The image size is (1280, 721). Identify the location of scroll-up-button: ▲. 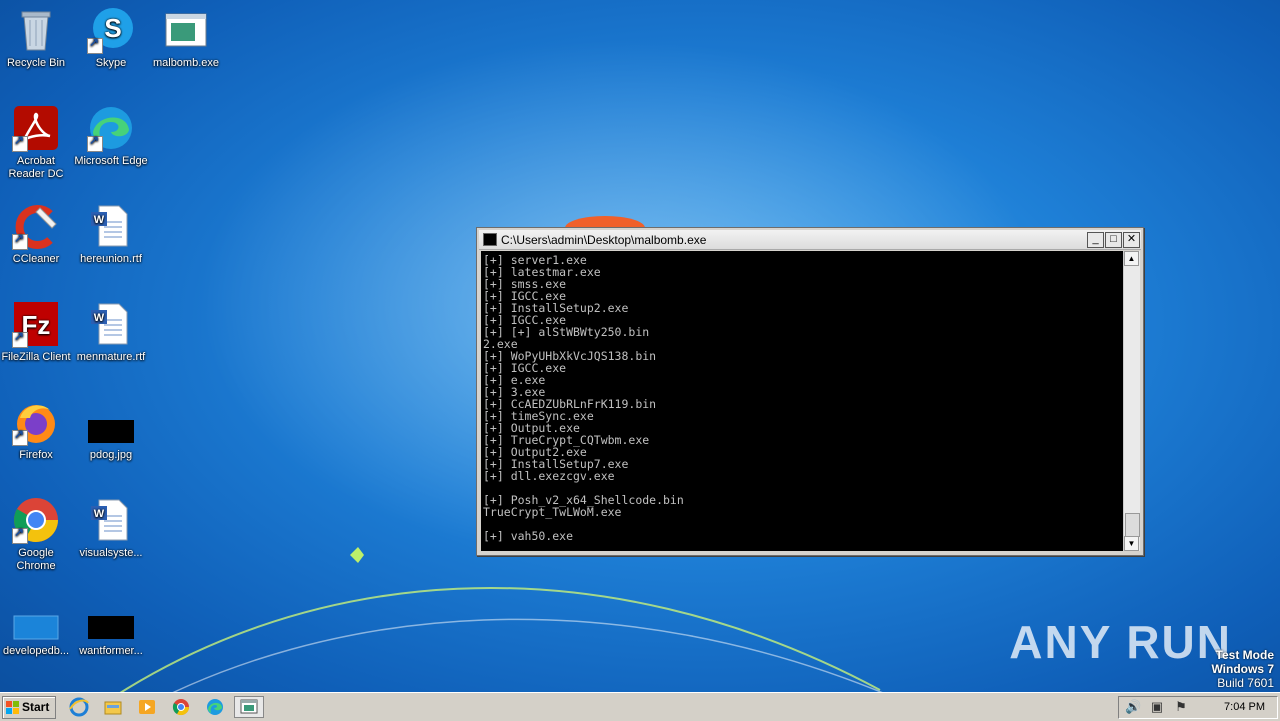
(1131, 258).